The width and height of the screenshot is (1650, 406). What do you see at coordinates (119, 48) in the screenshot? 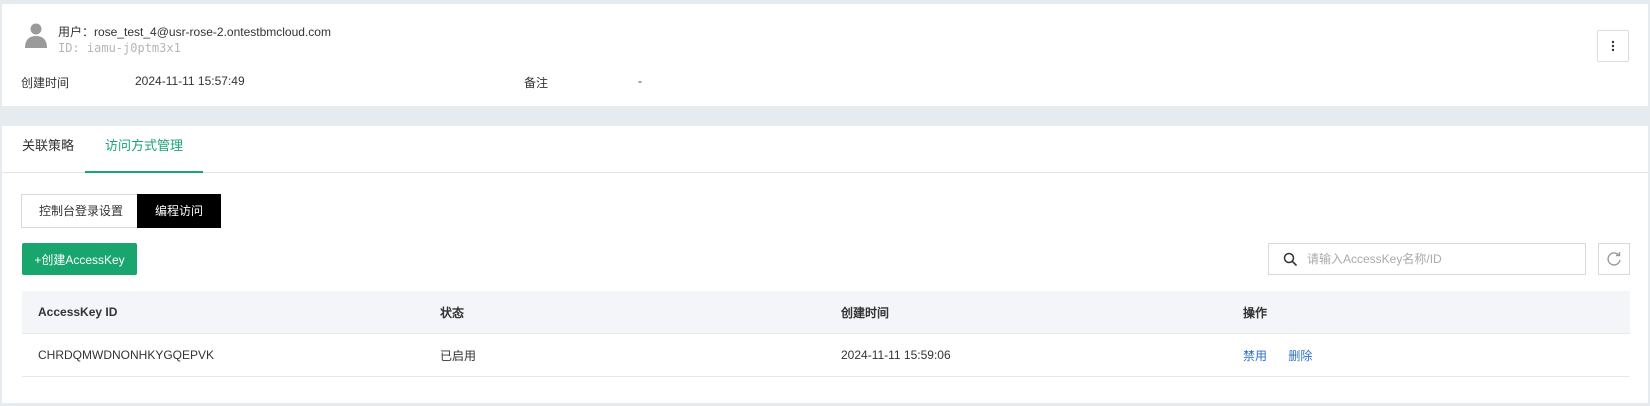
I see `user-id: ID: iamu-j0ptm3x1` at bounding box center [119, 48].